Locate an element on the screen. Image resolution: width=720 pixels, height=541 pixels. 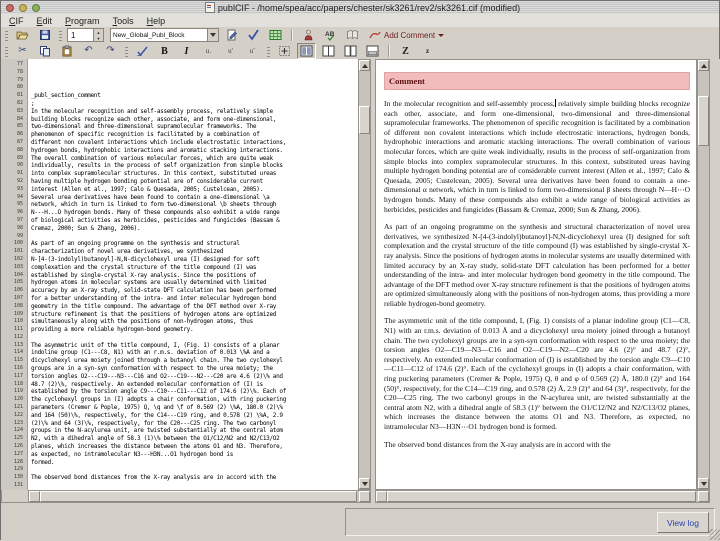
editor-vertical-scrollbar is located at coordinates (364, 274).